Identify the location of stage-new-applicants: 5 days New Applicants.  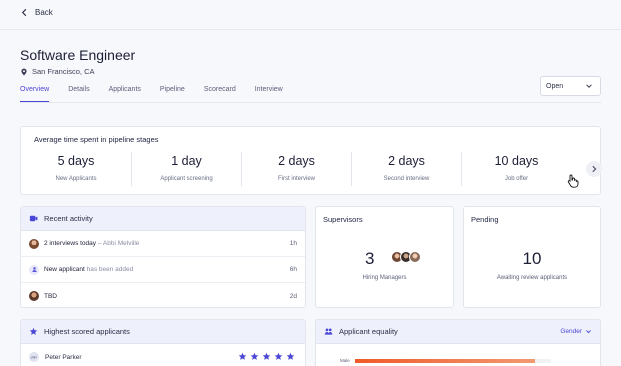
(76, 169).